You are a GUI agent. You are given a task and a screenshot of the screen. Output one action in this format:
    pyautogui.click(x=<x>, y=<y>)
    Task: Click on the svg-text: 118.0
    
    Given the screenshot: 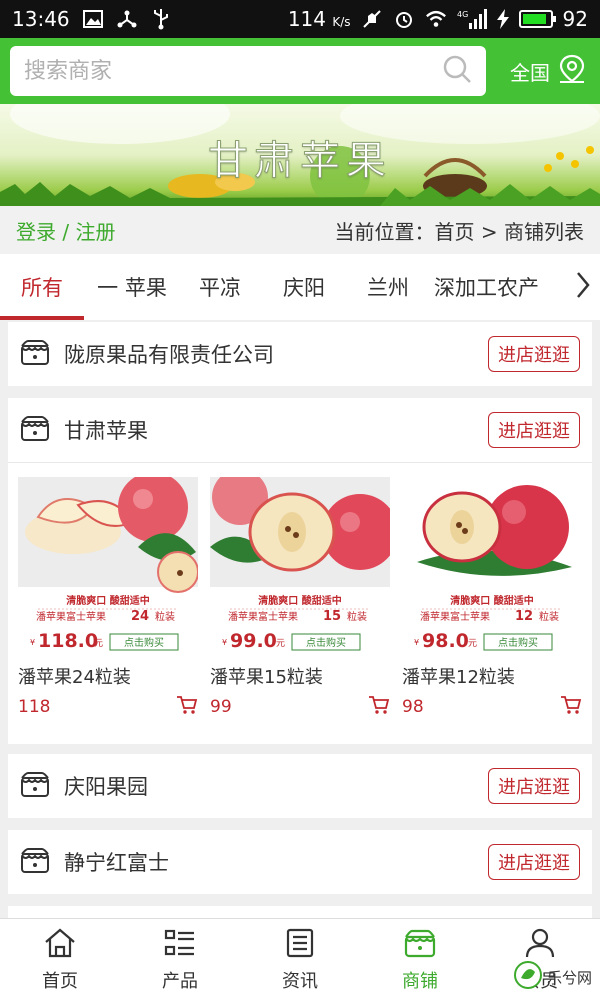 What is the action you would take?
    pyautogui.click(x=68, y=641)
    